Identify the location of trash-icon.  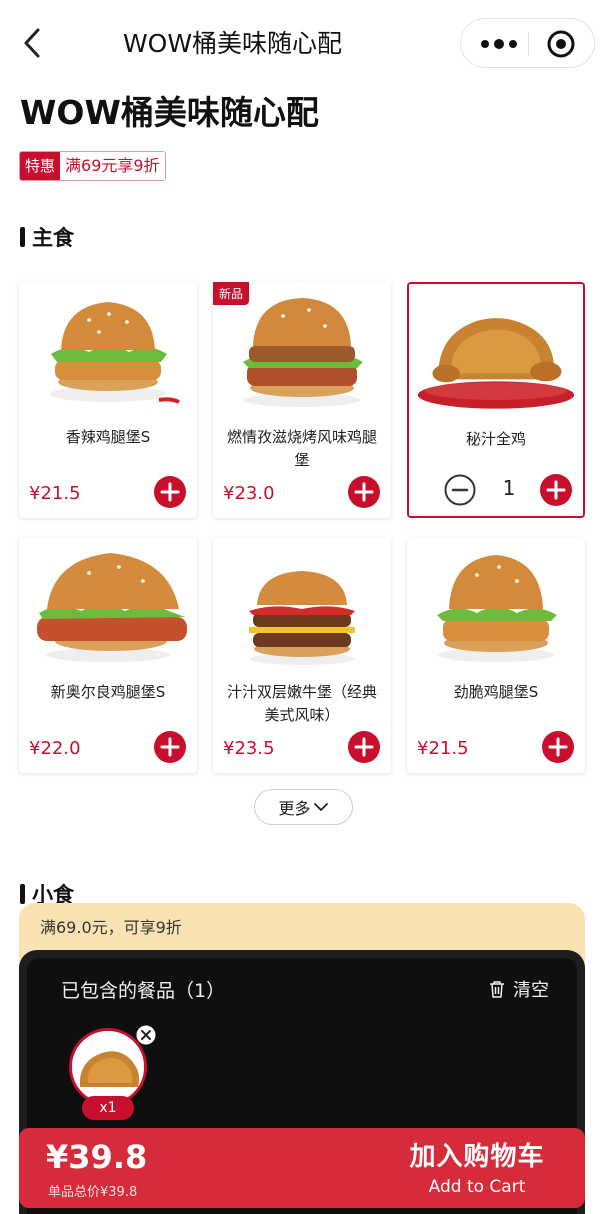
(497, 989).